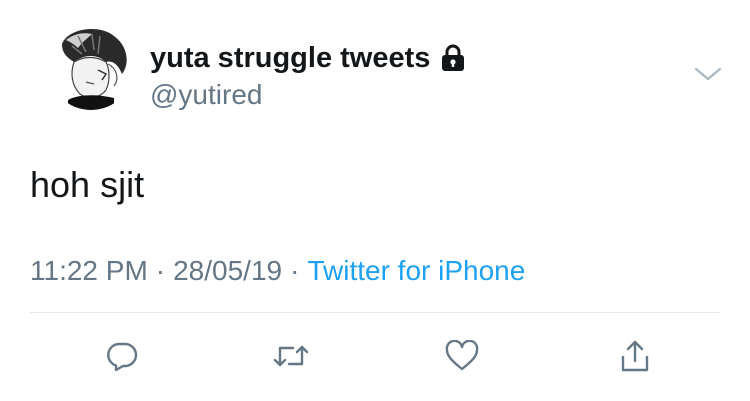 The height and width of the screenshot is (401, 750). What do you see at coordinates (375, 312) in the screenshot?
I see `divider` at bounding box center [375, 312].